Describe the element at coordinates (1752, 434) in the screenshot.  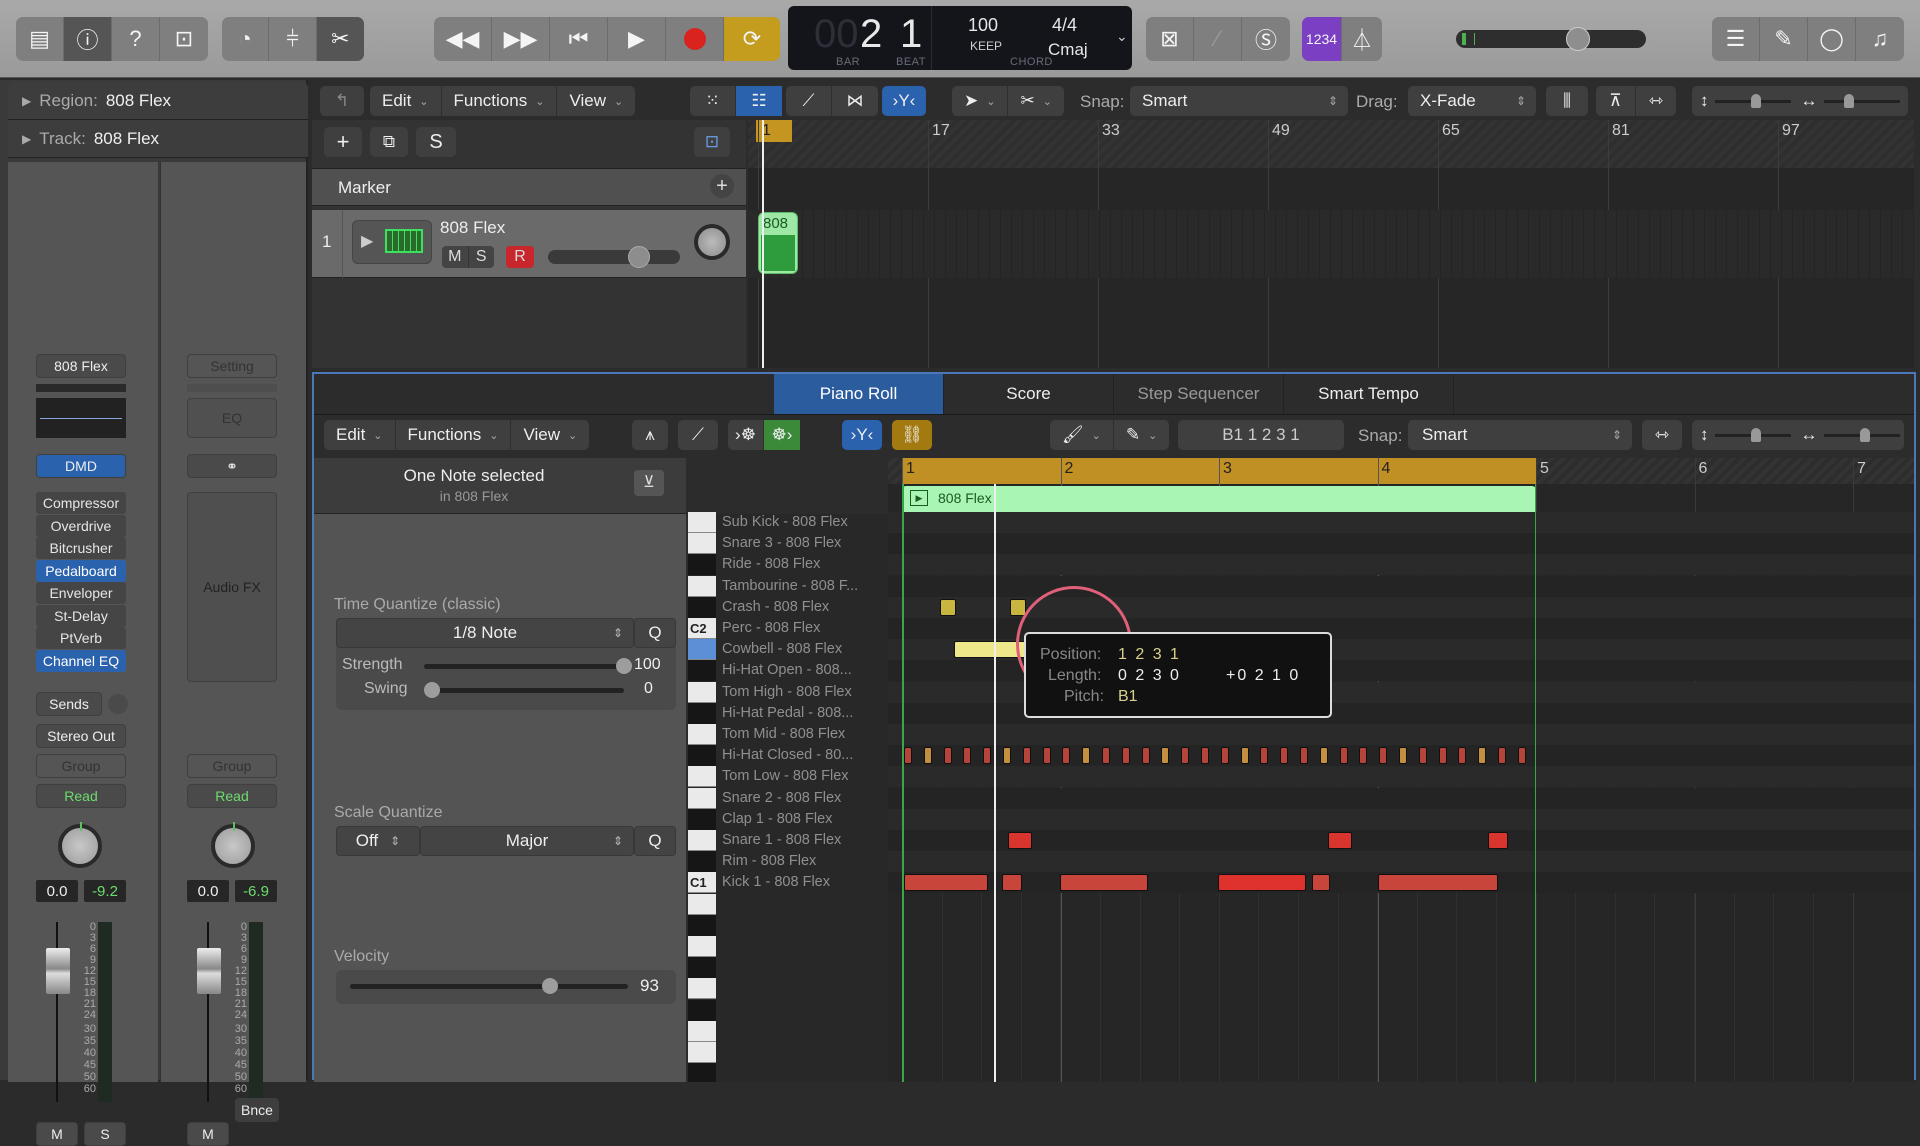
I see `vertical-zoom-slider` at that location.